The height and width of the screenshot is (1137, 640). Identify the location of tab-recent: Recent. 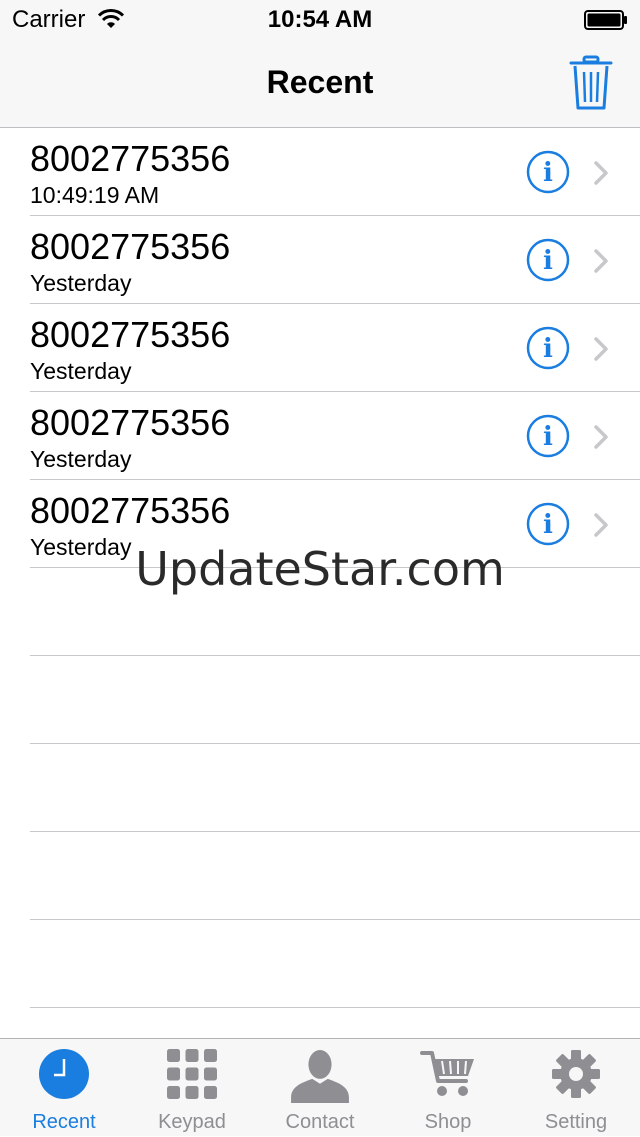
(64, 1088).